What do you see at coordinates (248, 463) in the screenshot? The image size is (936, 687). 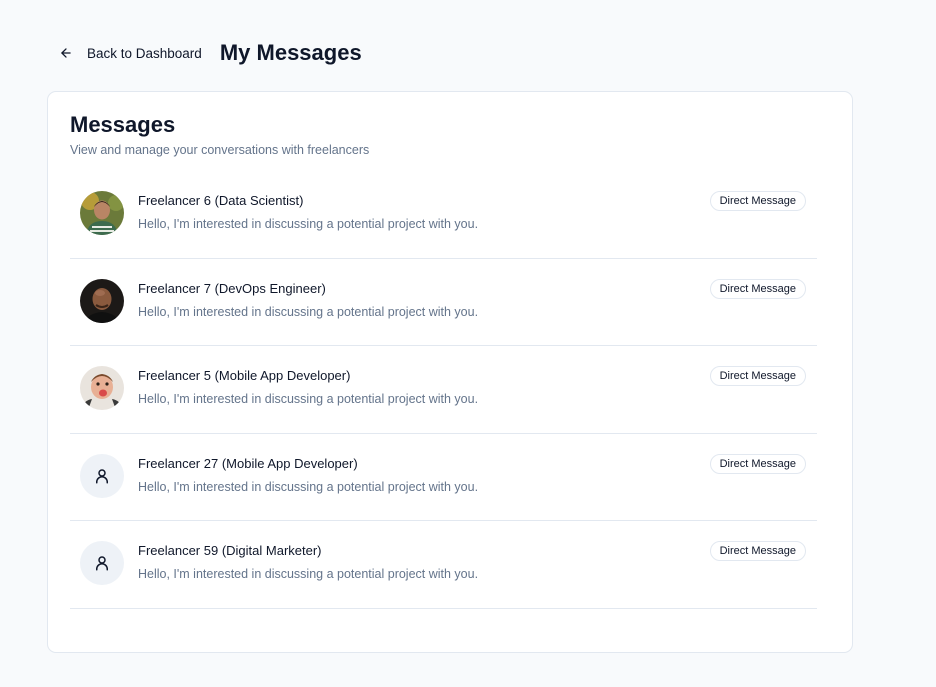 I see `conversation-name: Freelancer 27 (Mobile App Developer)` at bounding box center [248, 463].